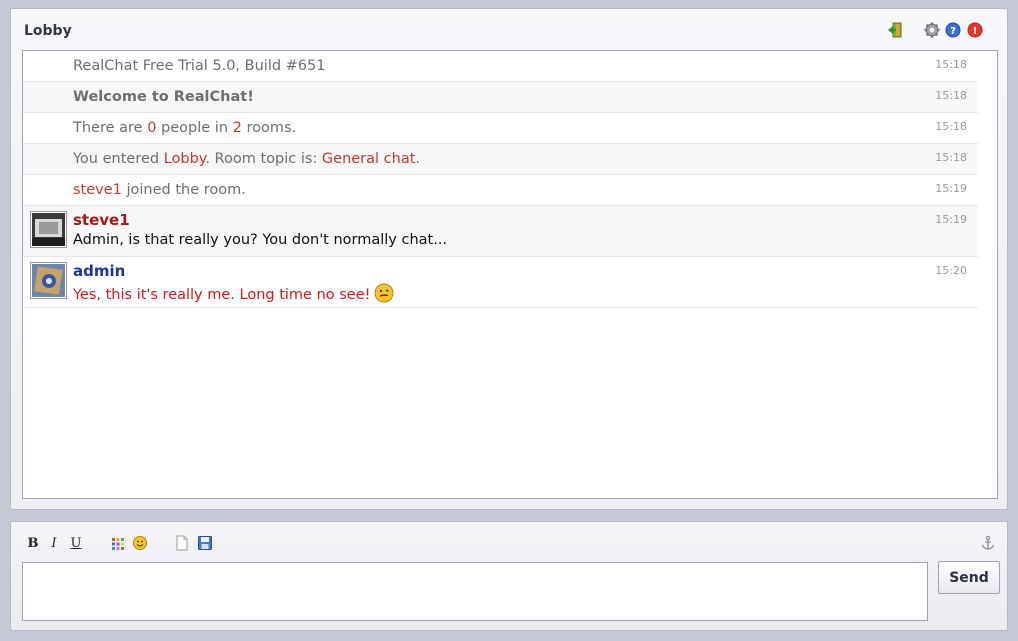 The width and height of the screenshot is (1018, 641). I want to click on close-icon: !, so click(975, 30).